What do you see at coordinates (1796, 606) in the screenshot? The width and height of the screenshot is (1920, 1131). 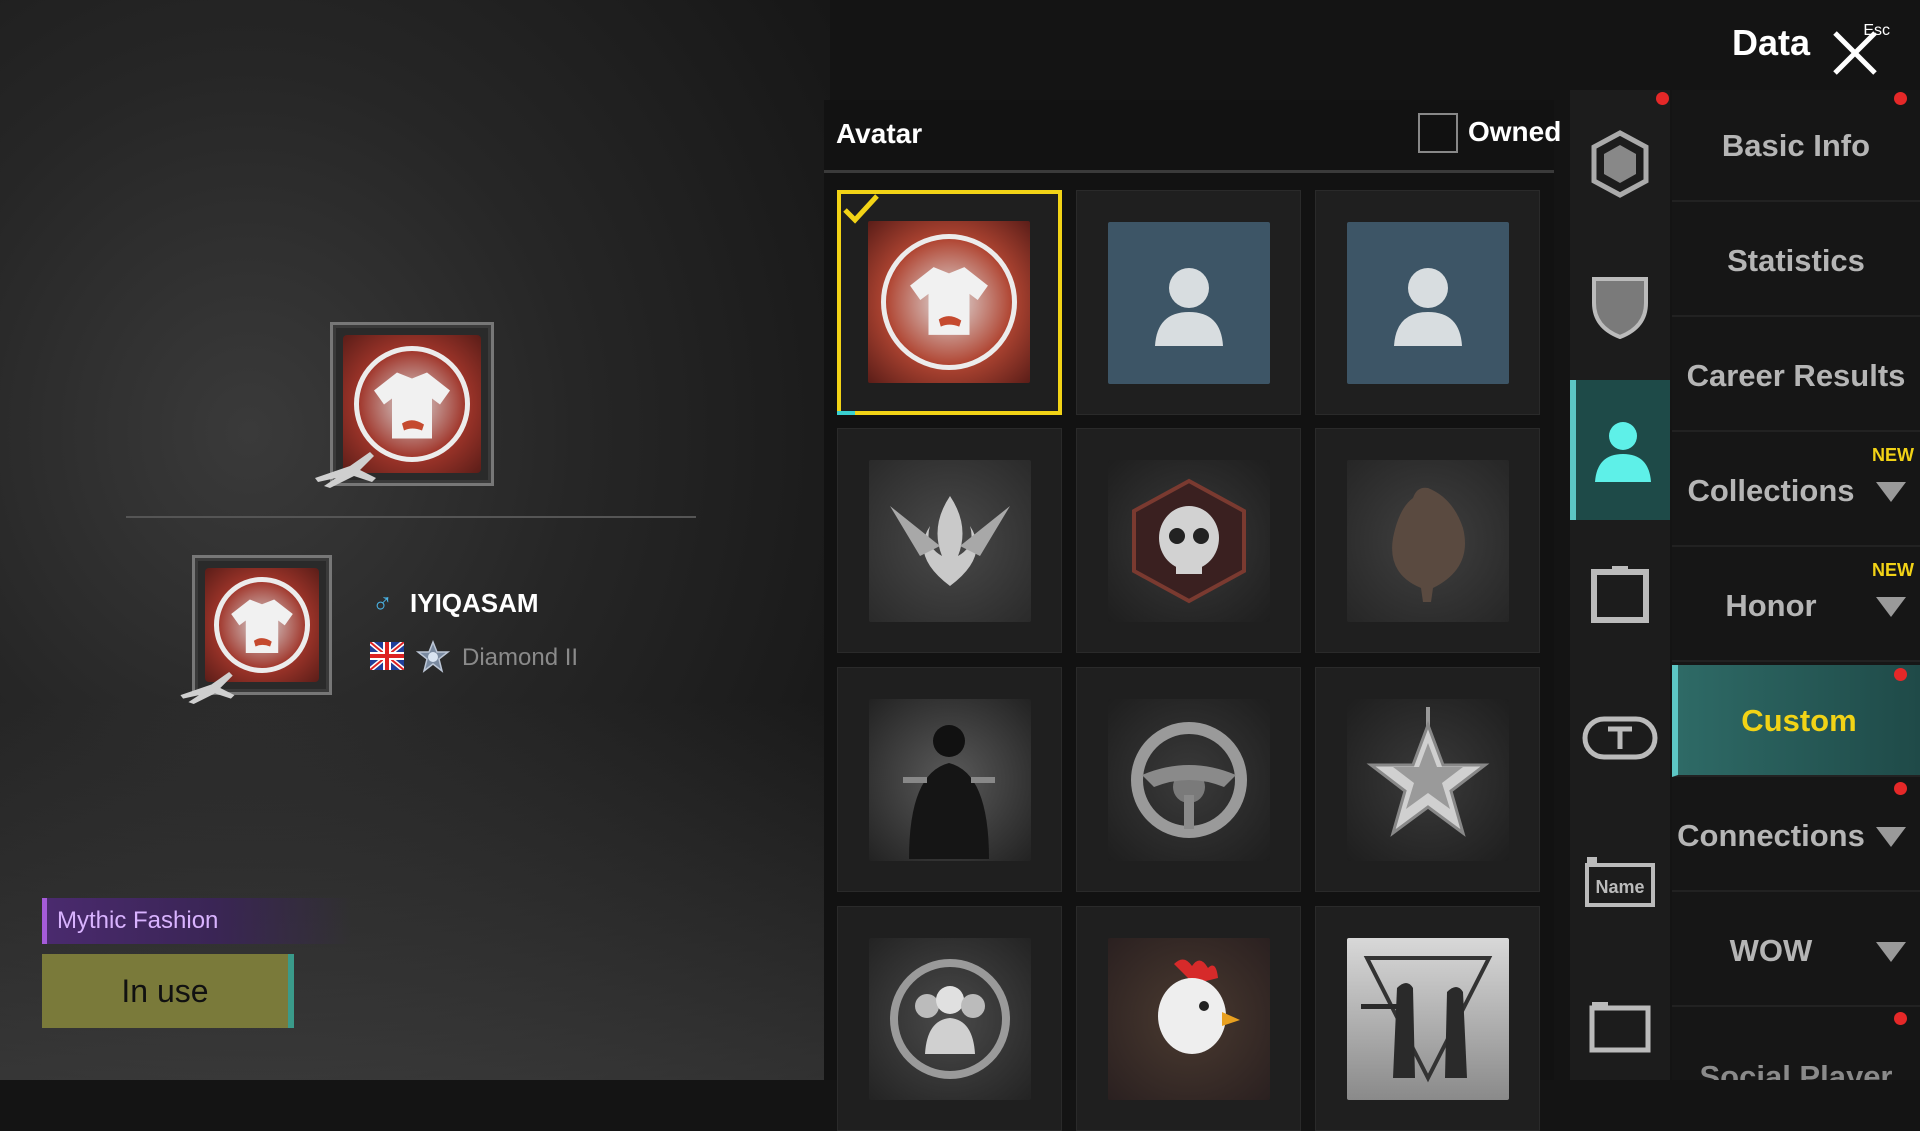 I see `menu-honor: Honor NEW` at bounding box center [1796, 606].